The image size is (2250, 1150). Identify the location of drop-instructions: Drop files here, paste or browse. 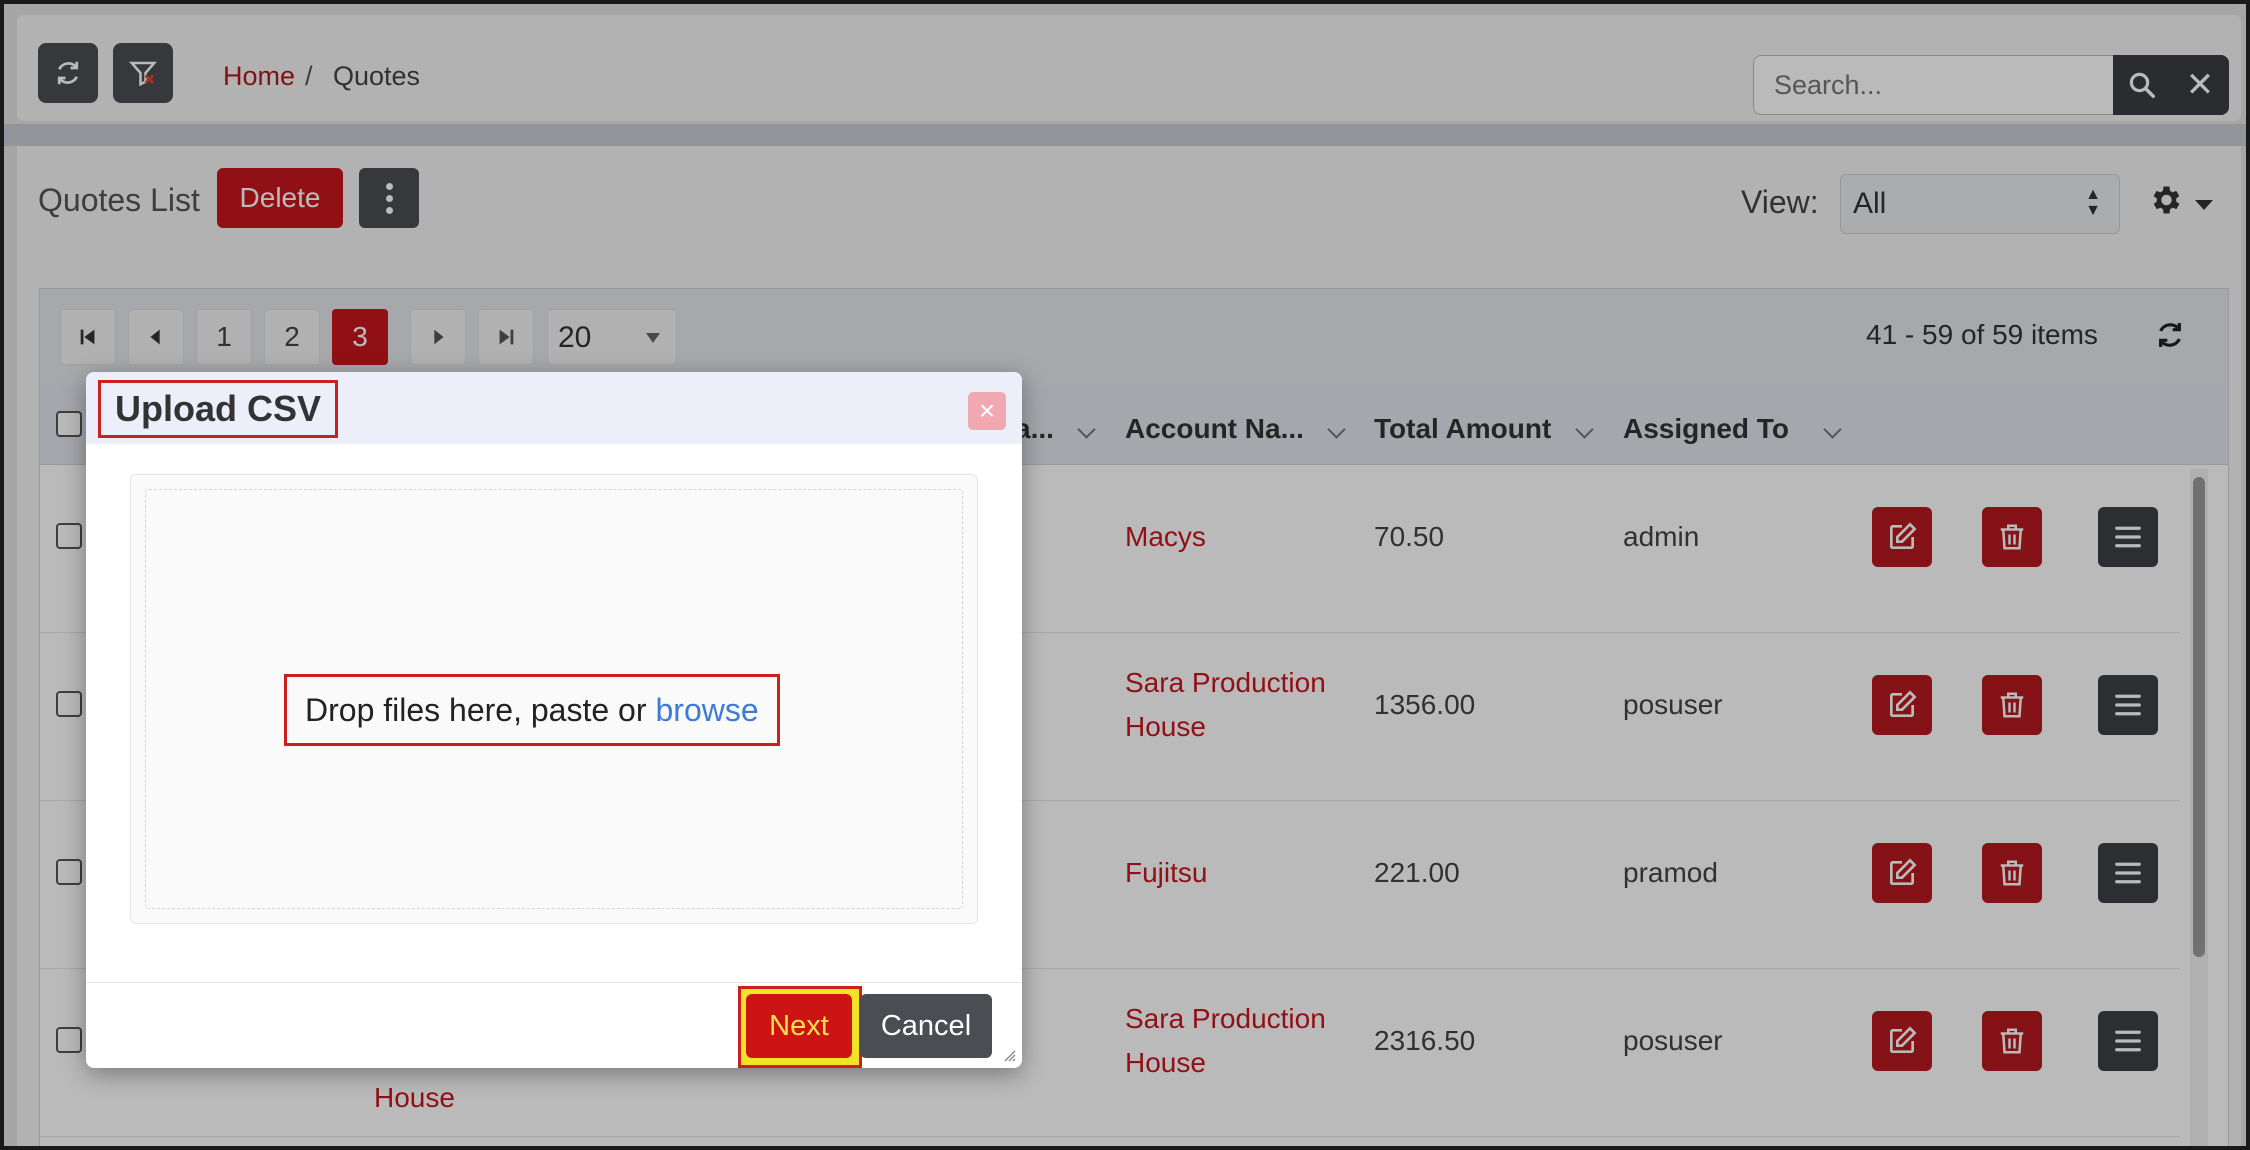
(532, 710).